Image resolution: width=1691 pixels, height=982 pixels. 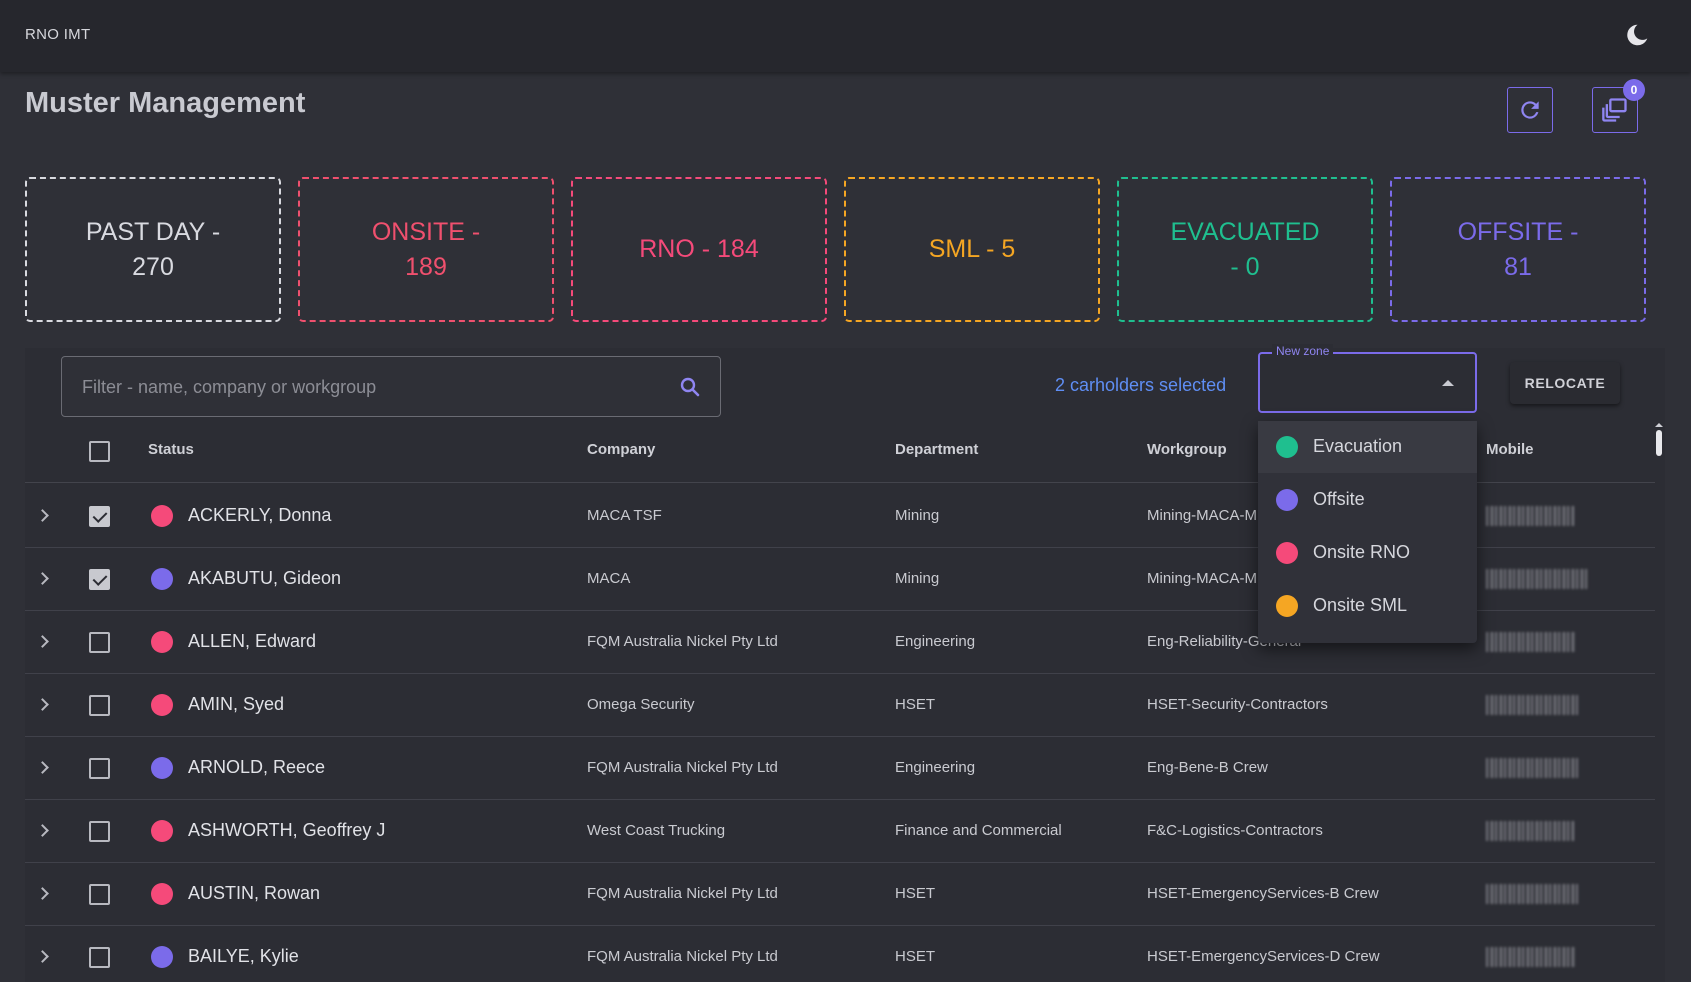 I want to click on refresh-icon, so click(x=1530, y=110).